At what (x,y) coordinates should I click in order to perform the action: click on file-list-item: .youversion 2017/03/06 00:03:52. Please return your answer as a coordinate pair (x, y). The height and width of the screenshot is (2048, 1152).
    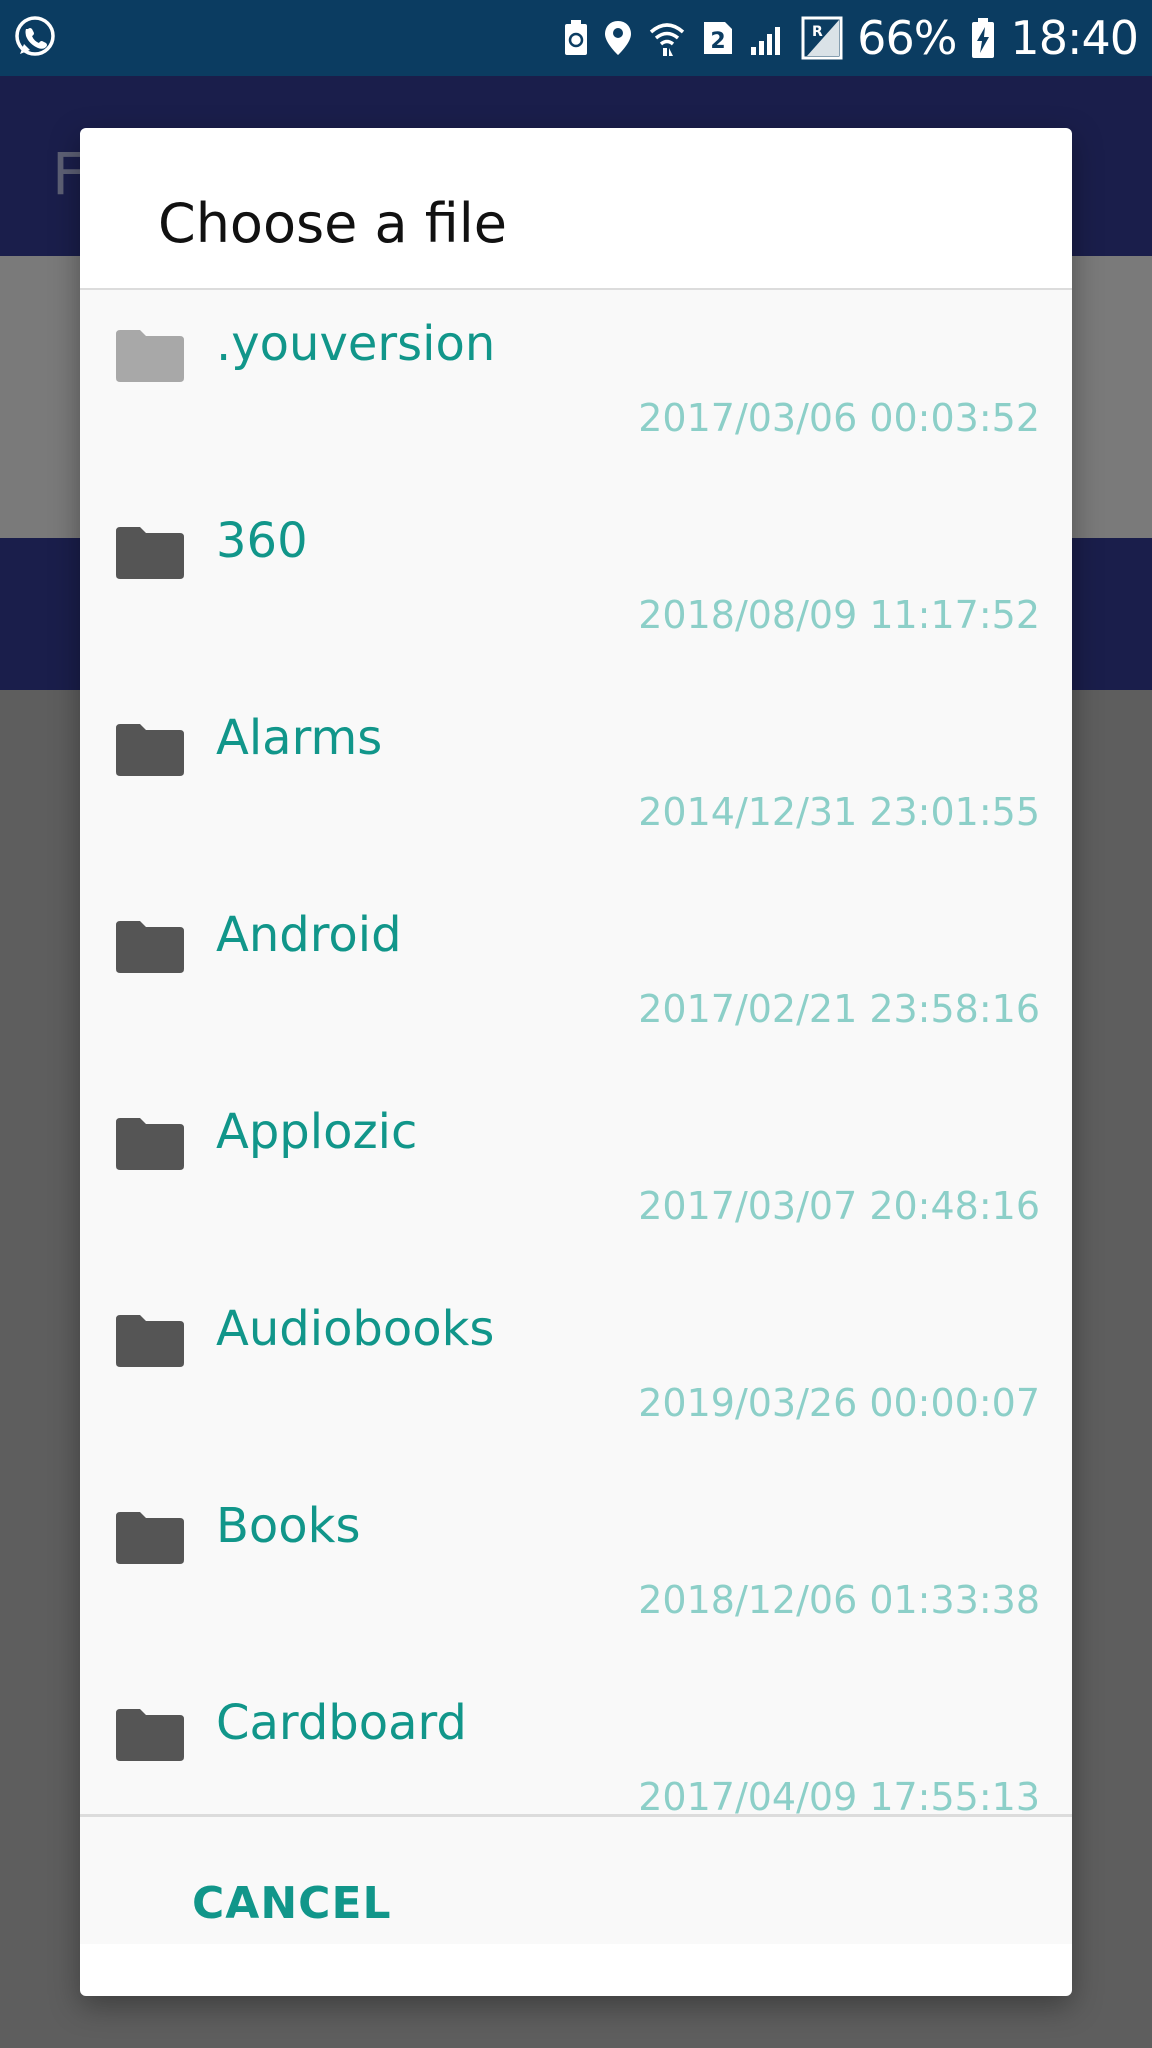
    Looking at the image, I should click on (576, 388).